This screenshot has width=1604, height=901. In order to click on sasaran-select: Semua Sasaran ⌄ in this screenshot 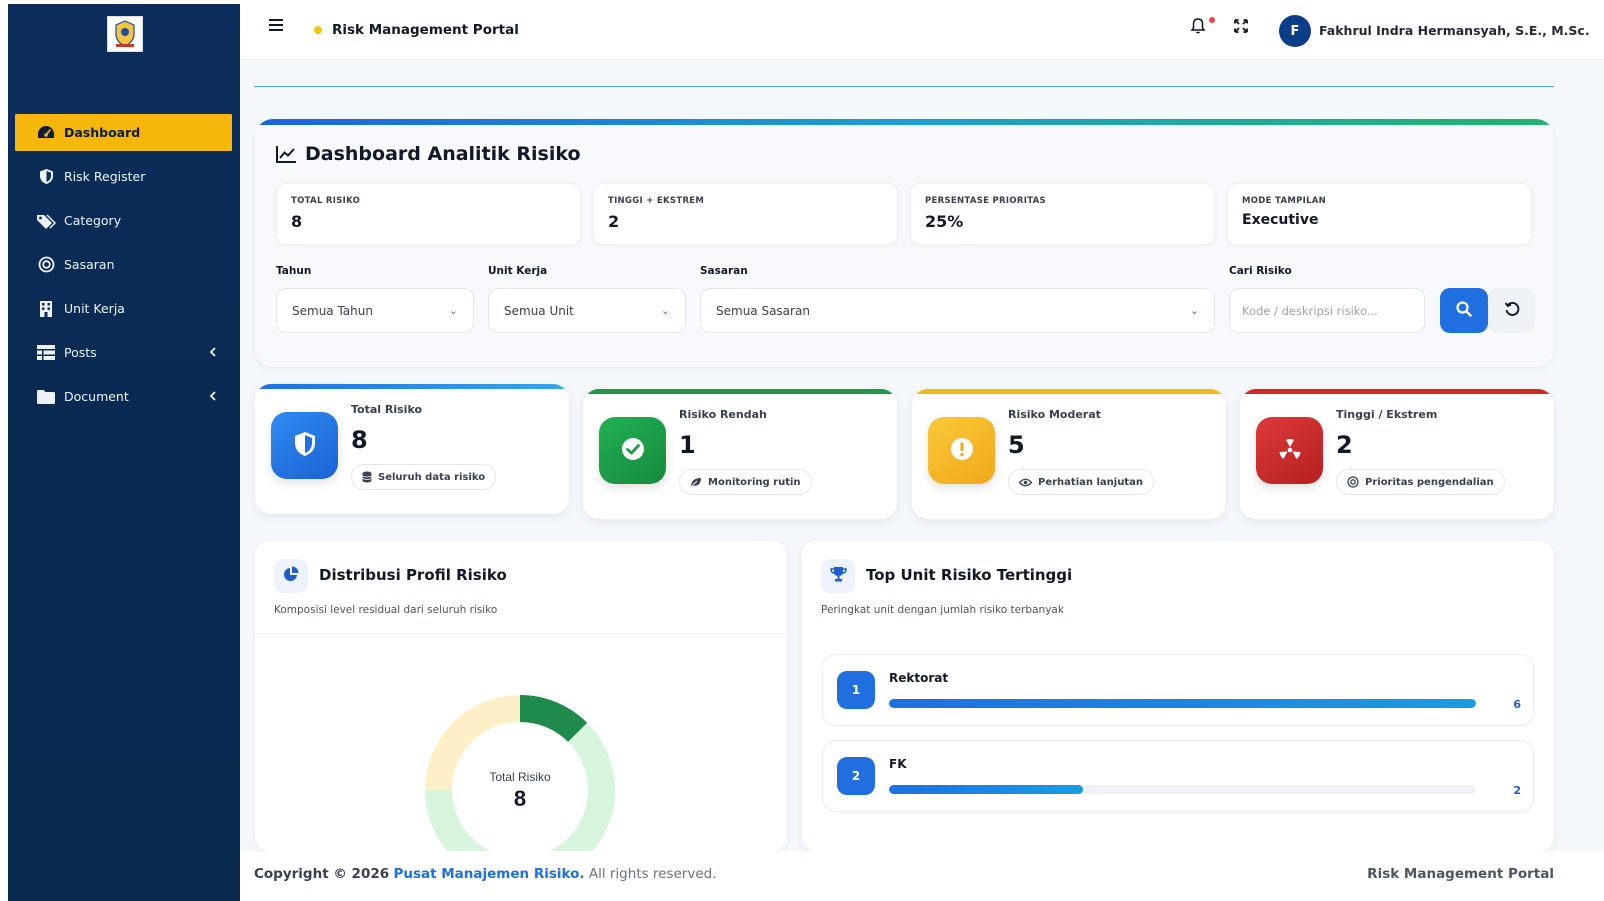, I will do `click(957, 310)`.